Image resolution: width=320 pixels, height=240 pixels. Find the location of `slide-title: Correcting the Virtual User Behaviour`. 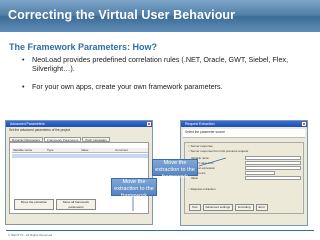

slide-title: Correcting the Virtual User Behaviour is located at coordinates (122, 15).